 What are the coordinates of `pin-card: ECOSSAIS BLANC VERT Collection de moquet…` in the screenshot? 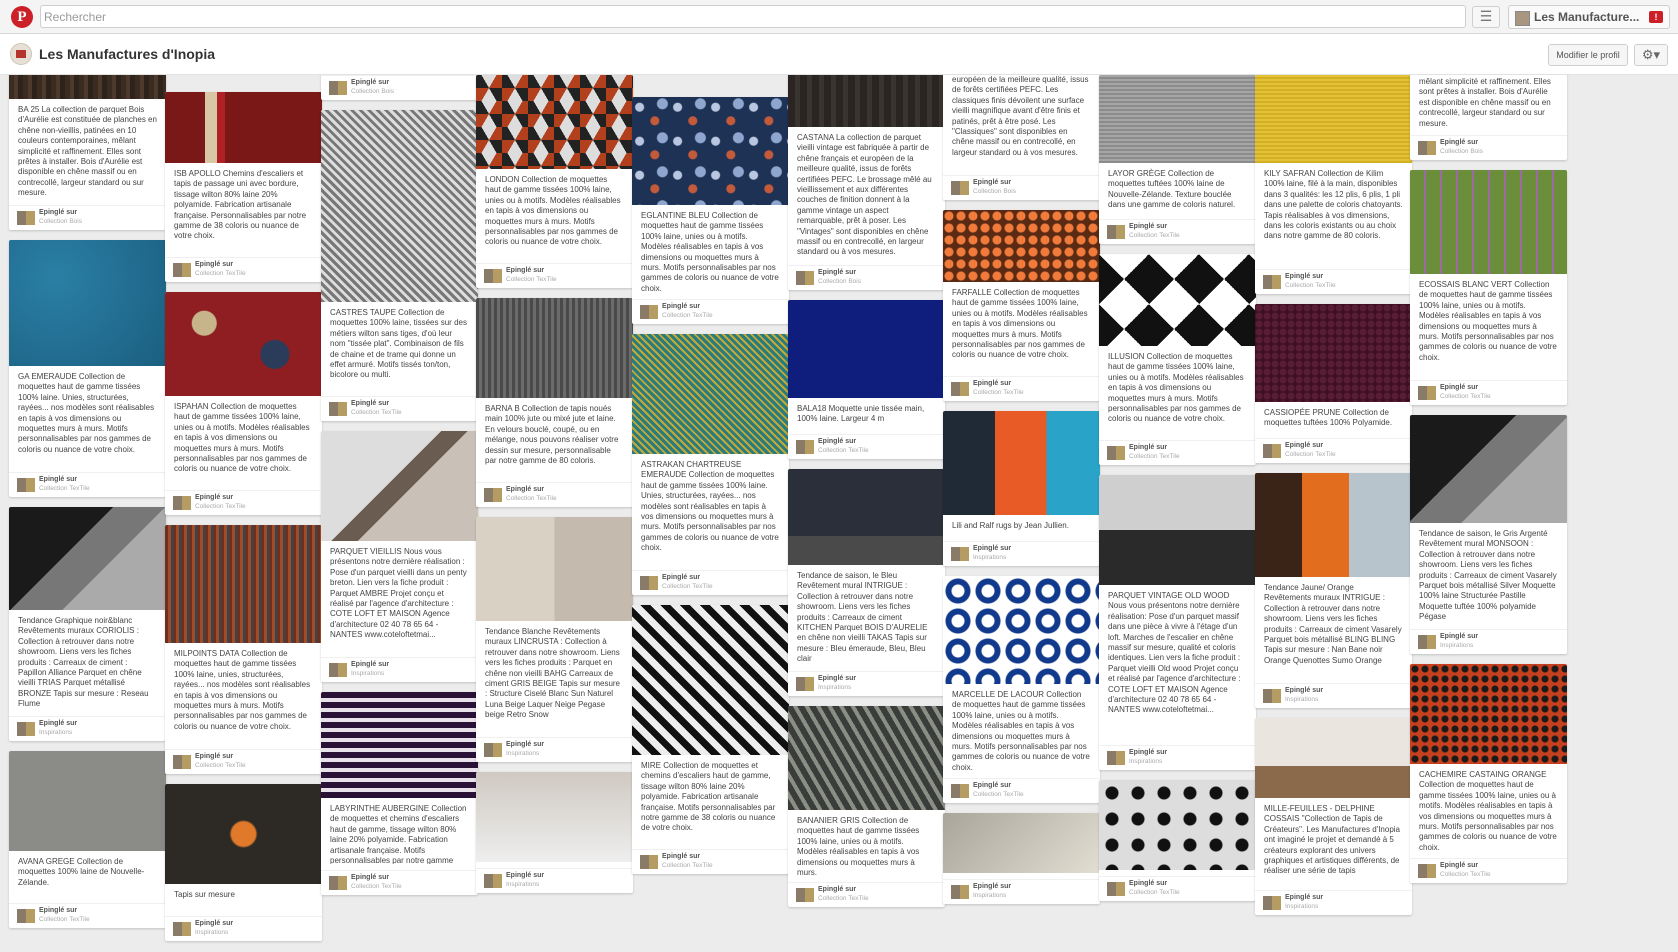 It's located at (1488, 287).